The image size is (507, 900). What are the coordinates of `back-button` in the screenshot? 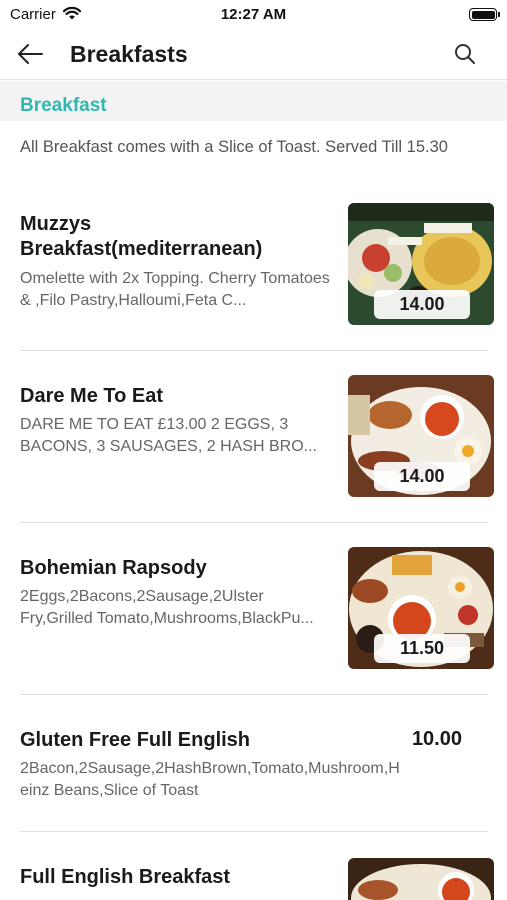 It's located at (30, 54).